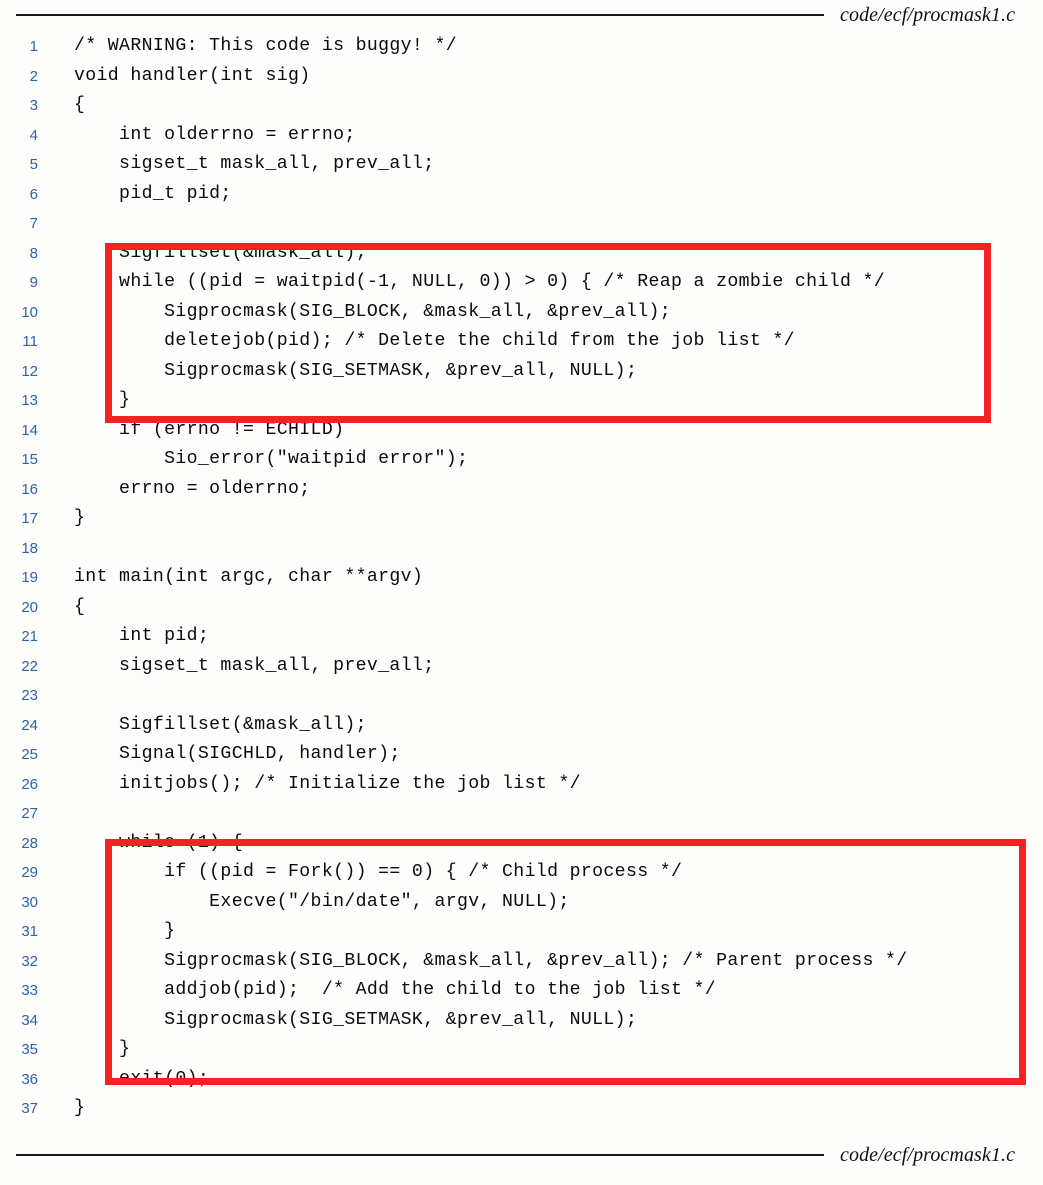 This screenshot has width=1043, height=1185. What do you see at coordinates (29, 312) in the screenshot?
I see `line-number: 10` at bounding box center [29, 312].